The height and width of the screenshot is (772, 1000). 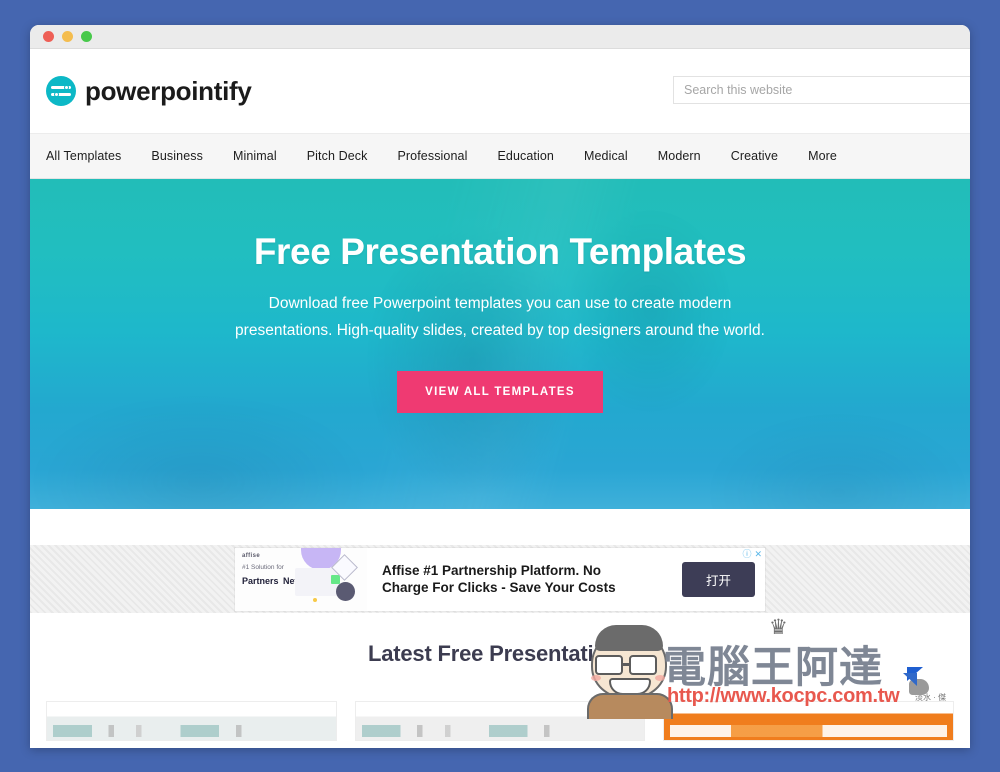 What do you see at coordinates (500, 527) in the screenshot?
I see `content-spacer` at bounding box center [500, 527].